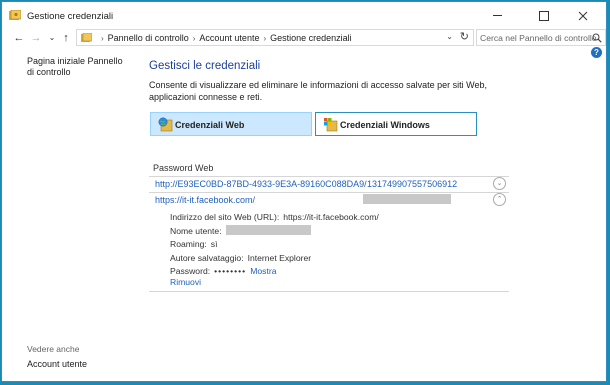  What do you see at coordinates (331, 217) in the screenshot?
I see `site-value: https://it-it.facebook.com/` at bounding box center [331, 217].